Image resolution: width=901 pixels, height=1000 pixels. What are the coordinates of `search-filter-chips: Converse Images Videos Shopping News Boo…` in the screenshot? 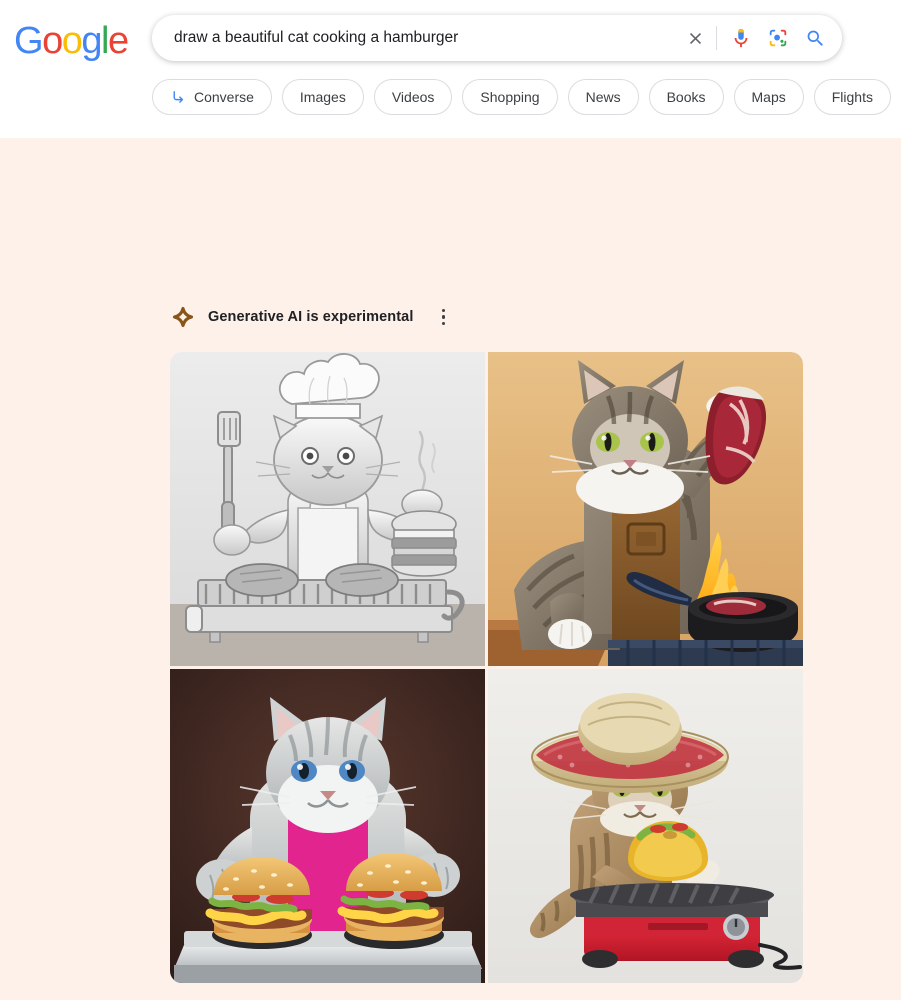 It's located at (526, 97).